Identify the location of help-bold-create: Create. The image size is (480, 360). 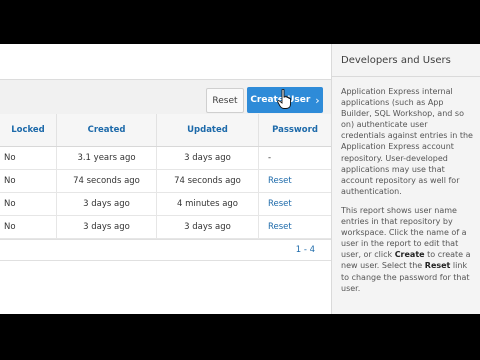
(409, 255).